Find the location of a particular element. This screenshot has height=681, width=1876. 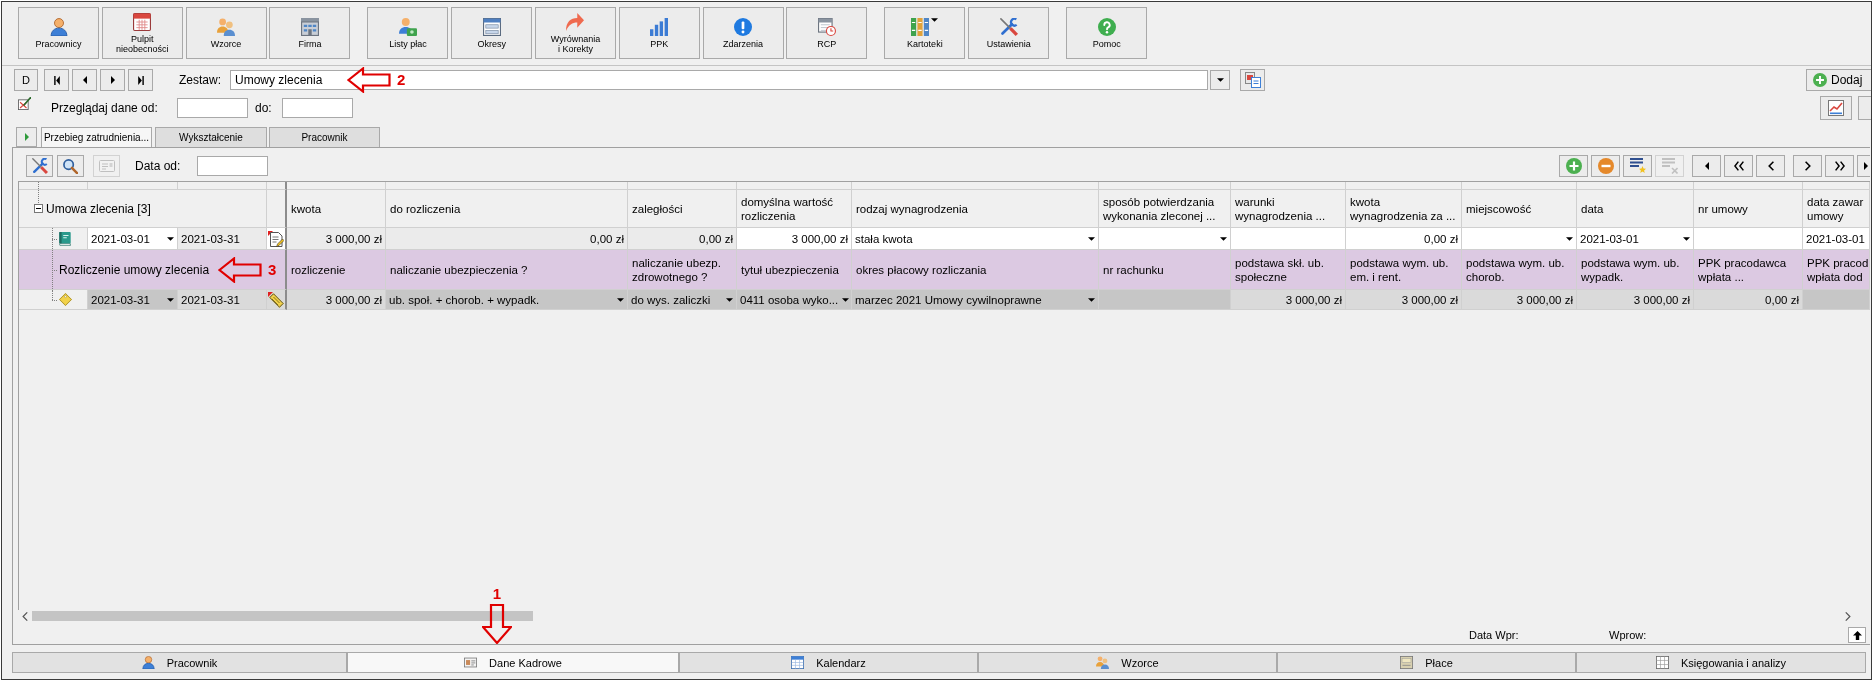

collapse-icon is located at coordinates (38, 208).